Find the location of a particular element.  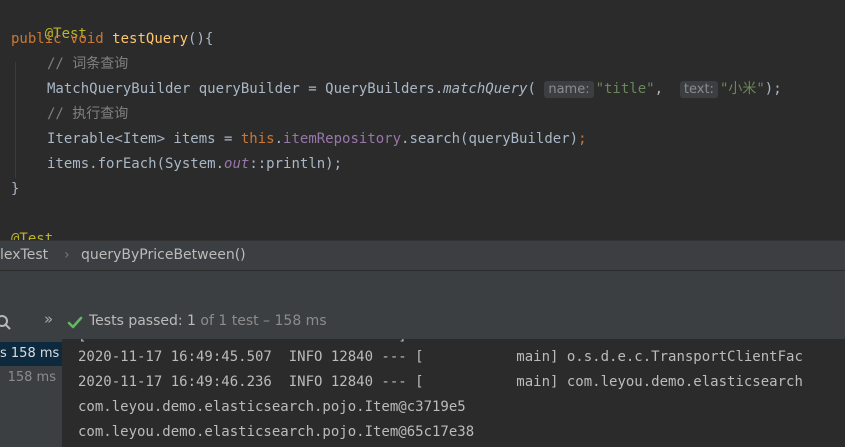

test-tree-row: 158 ms is located at coordinates (31, 378).